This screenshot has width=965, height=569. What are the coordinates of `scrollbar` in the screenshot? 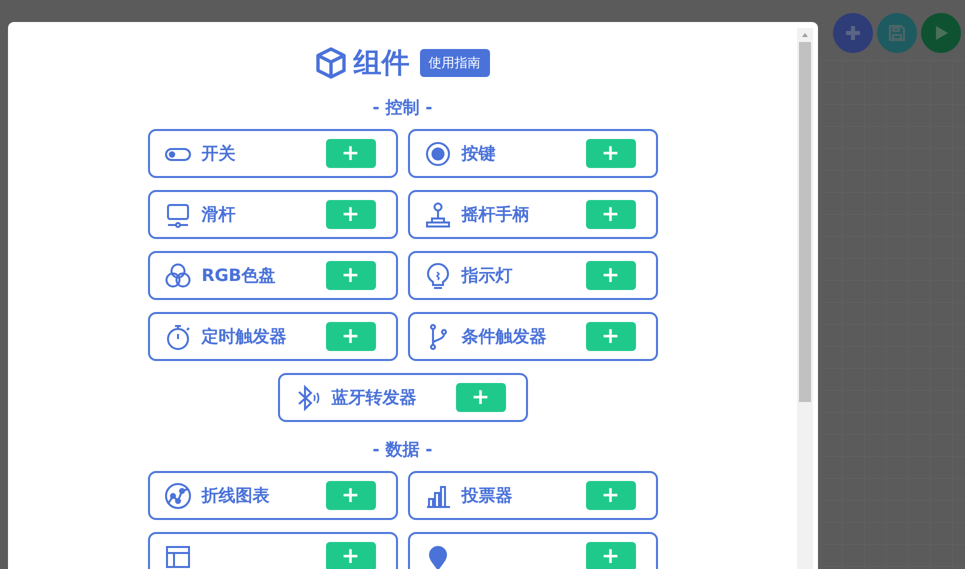 It's located at (805, 298).